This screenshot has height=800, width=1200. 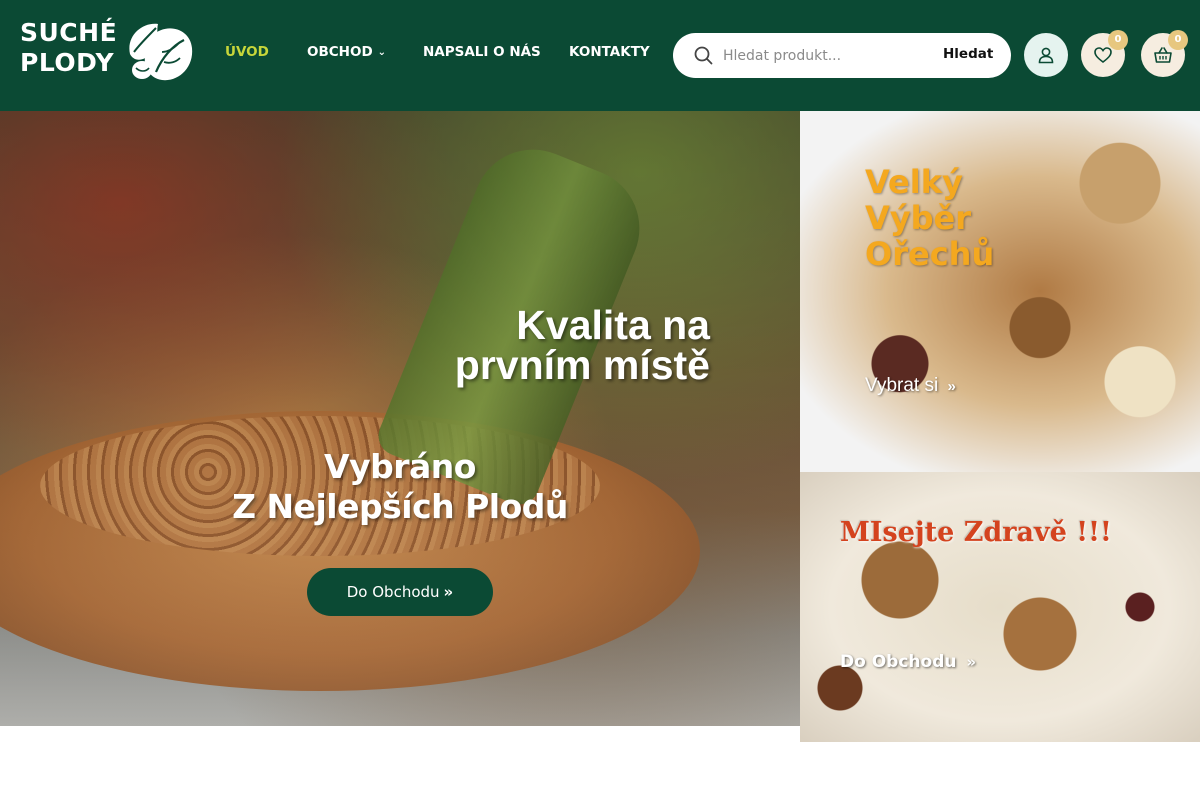 I want to click on logo-line-1: SUCHÉ, so click(x=69, y=32).